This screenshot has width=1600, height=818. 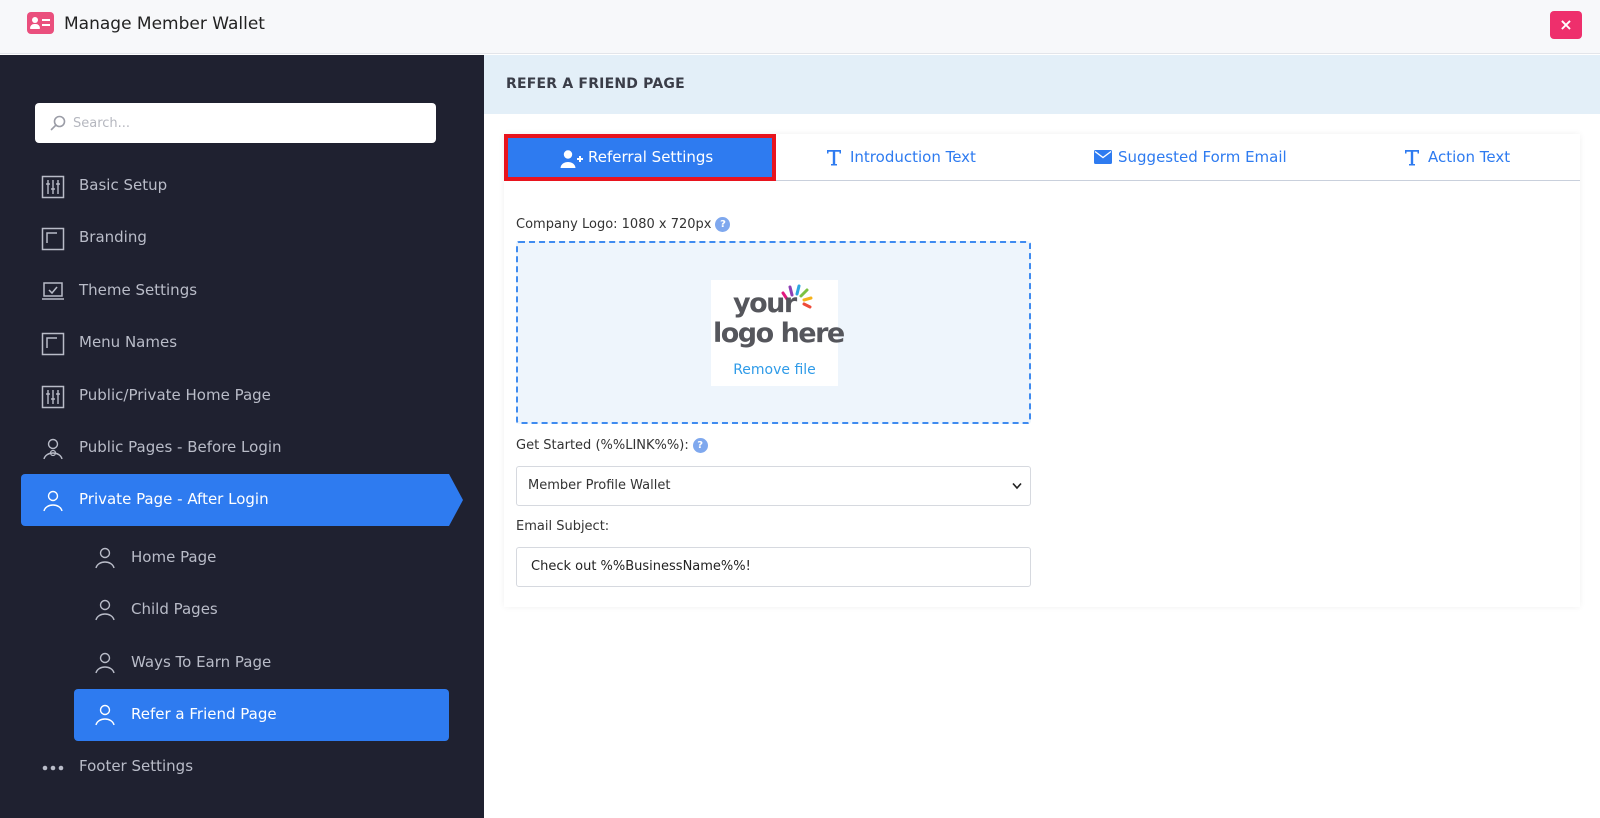 I want to click on top-bar: Manage Member Wallet ×, so click(x=800, y=27).